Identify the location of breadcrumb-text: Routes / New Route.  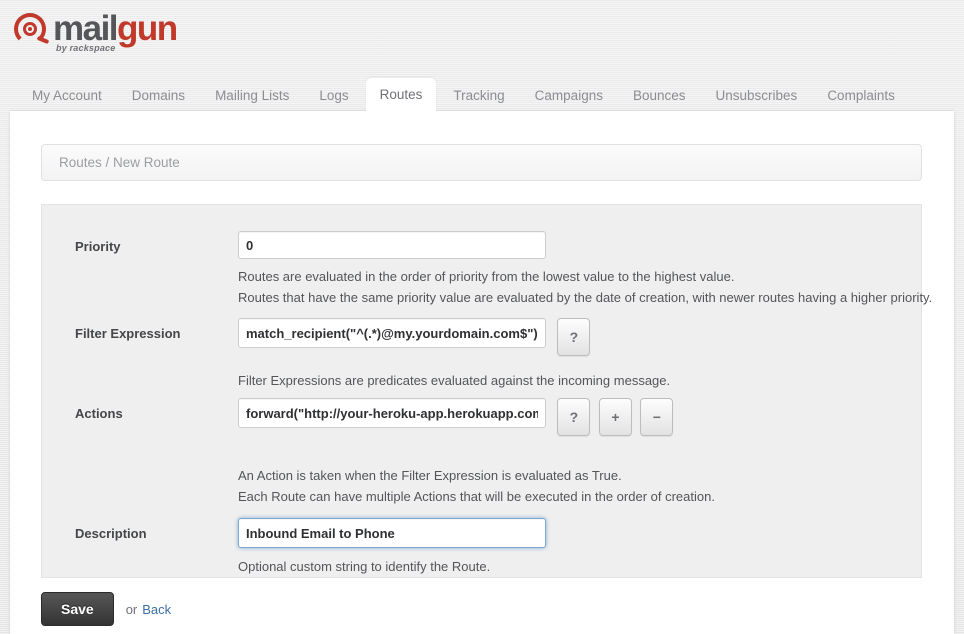
(119, 162).